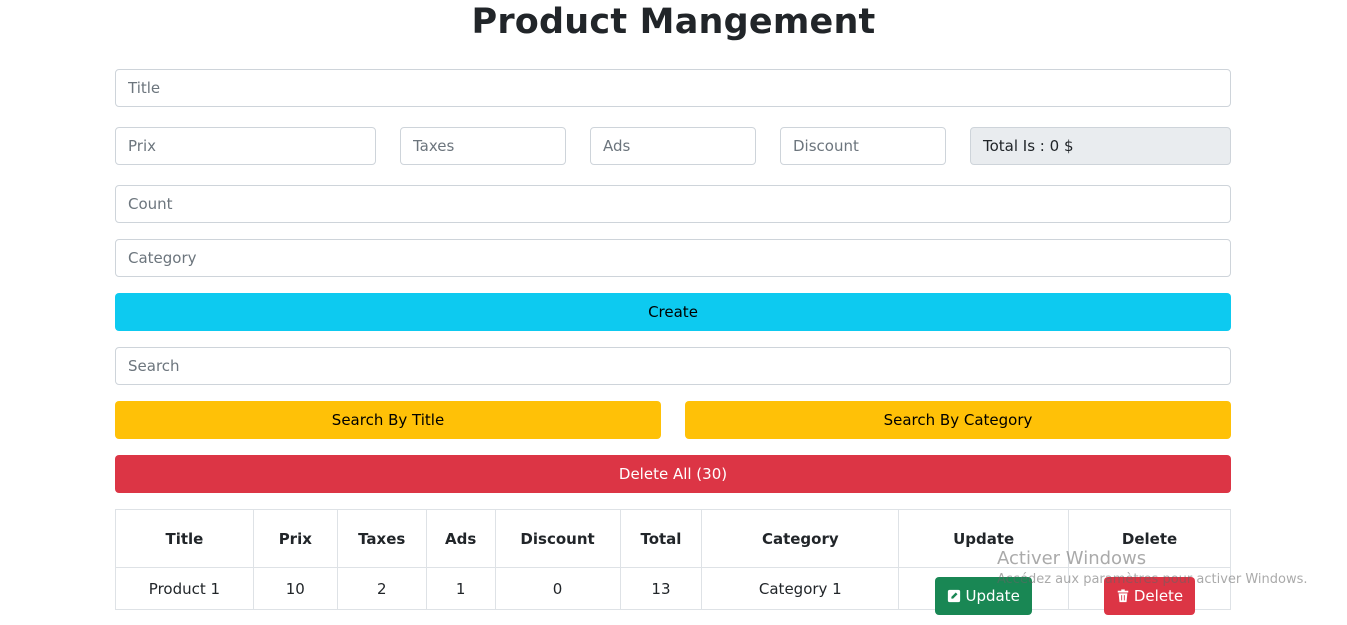 The width and height of the screenshot is (1347, 625). I want to click on ads-input, so click(673, 146).